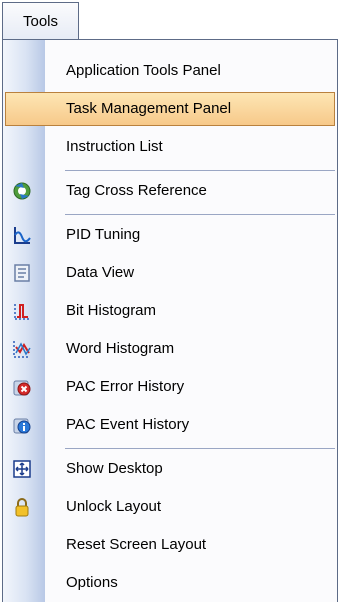 This screenshot has height=602, width=342. I want to click on pac-event-history-icon, so click(22, 425).